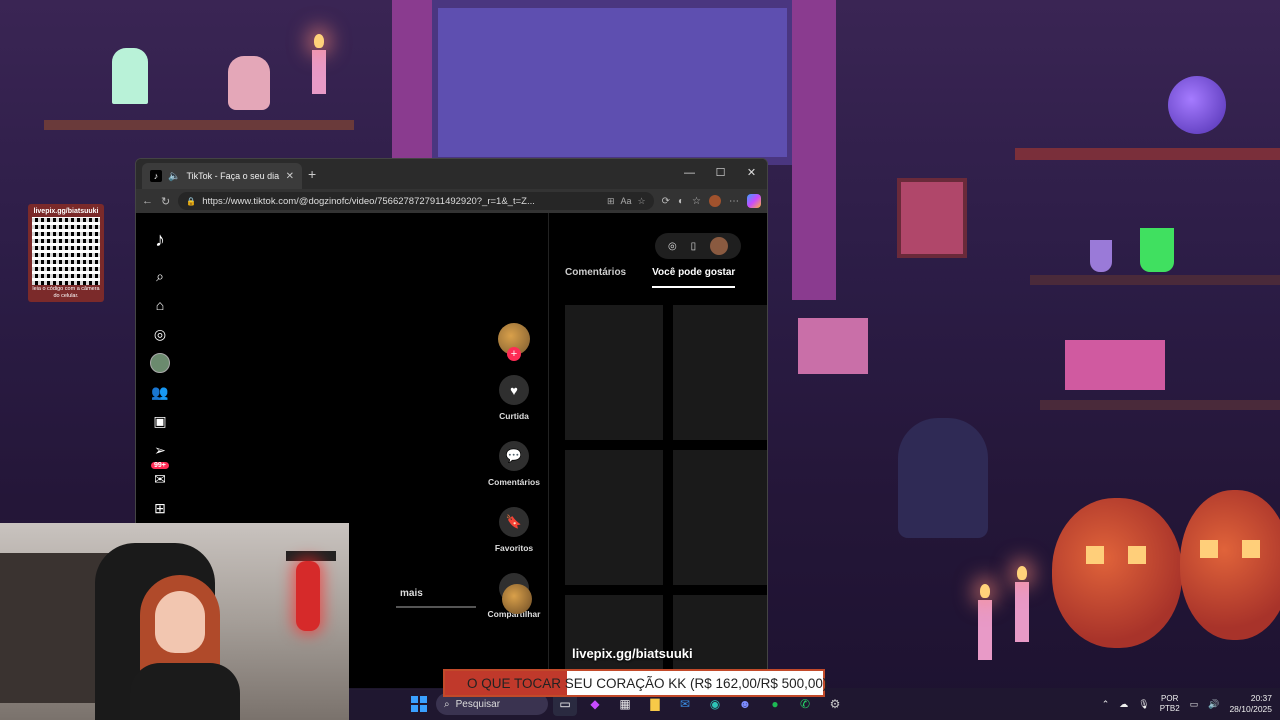 This screenshot has width=1280, height=720. I want to click on webcam-person-face, so click(180, 622).